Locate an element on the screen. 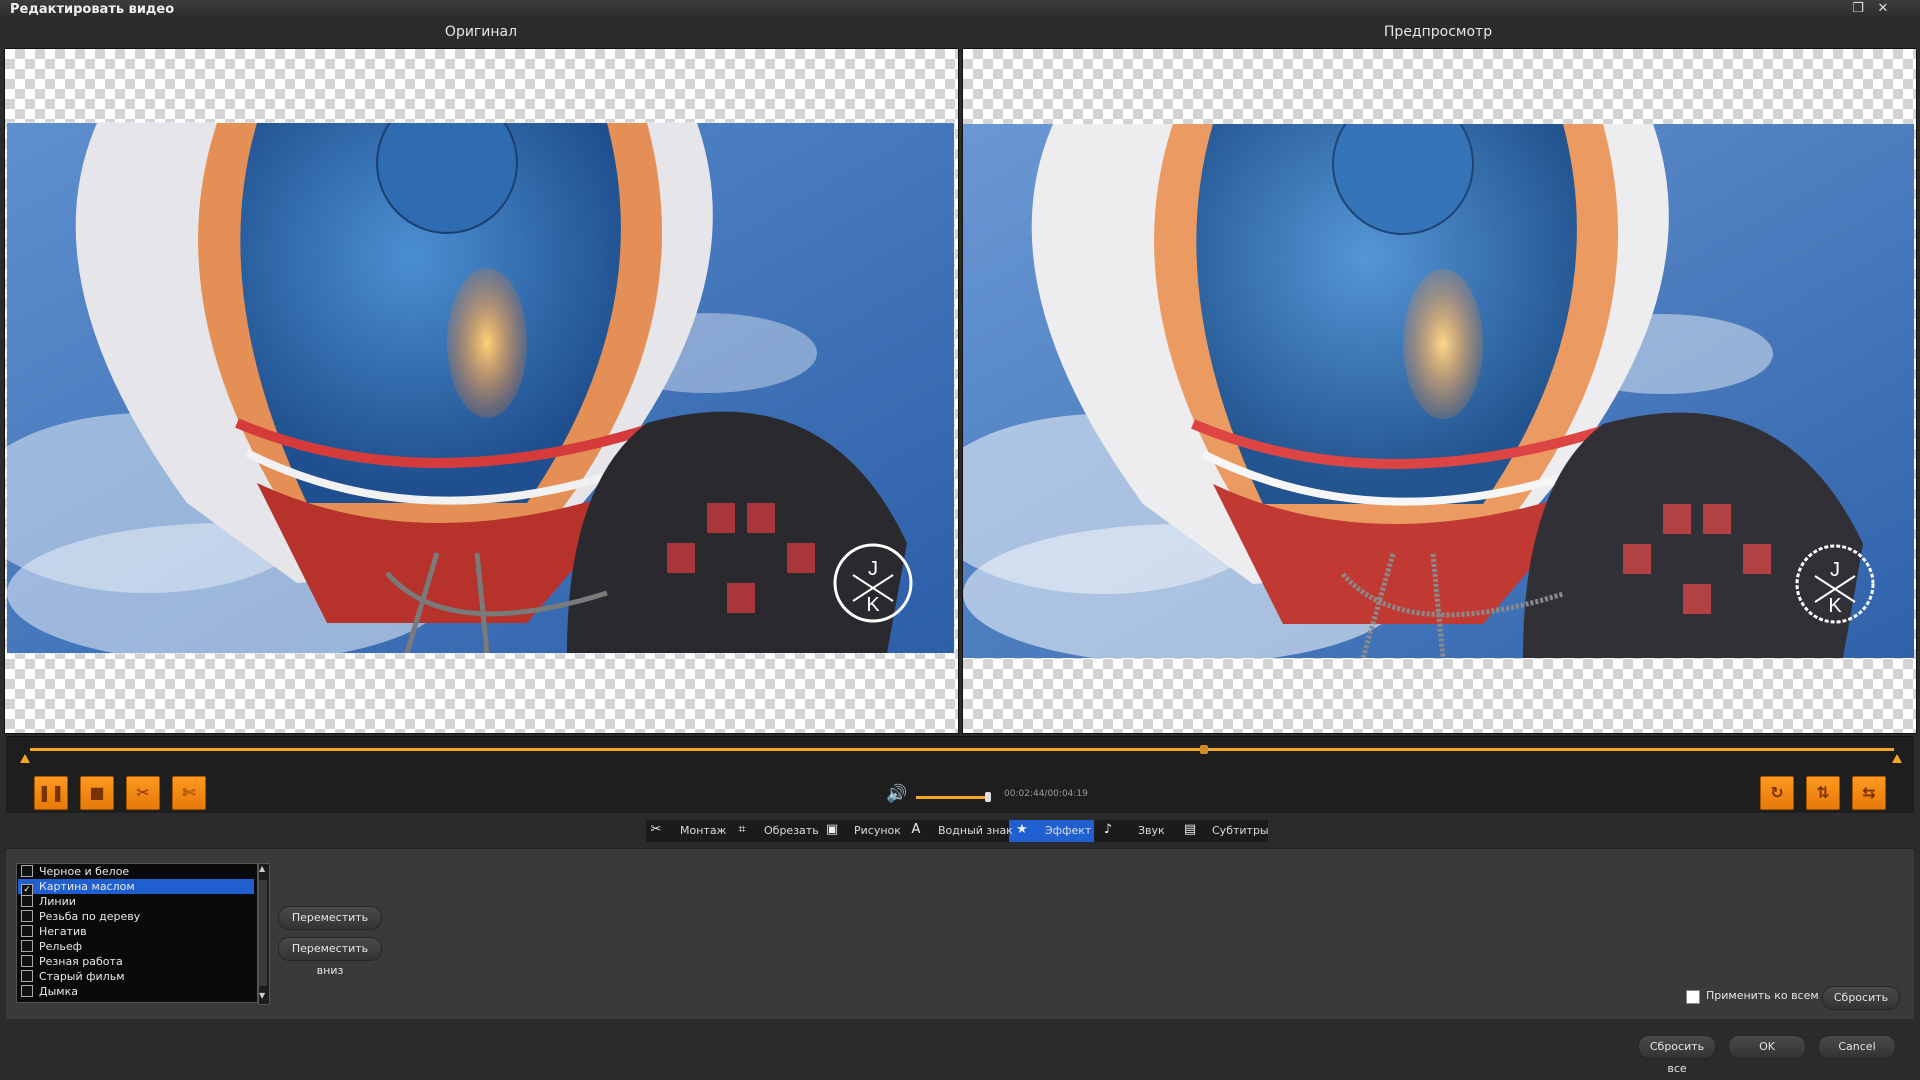 The width and height of the screenshot is (1920, 1080). flip-horizontal-icon: ⇆ is located at coordinates (1869, 792).